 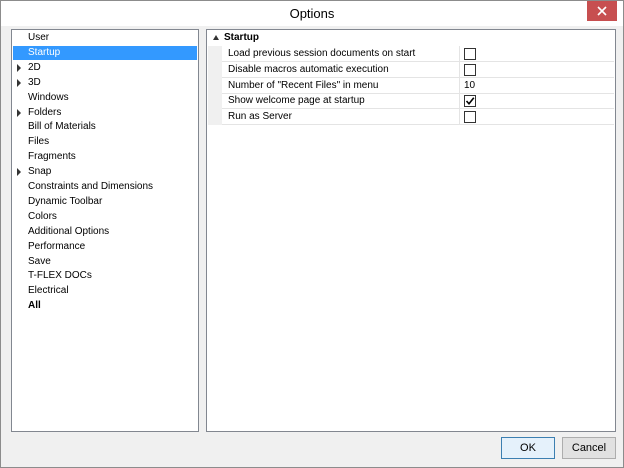 I want to click on sidebar-item-files: Files, so click(x=105, y=142).